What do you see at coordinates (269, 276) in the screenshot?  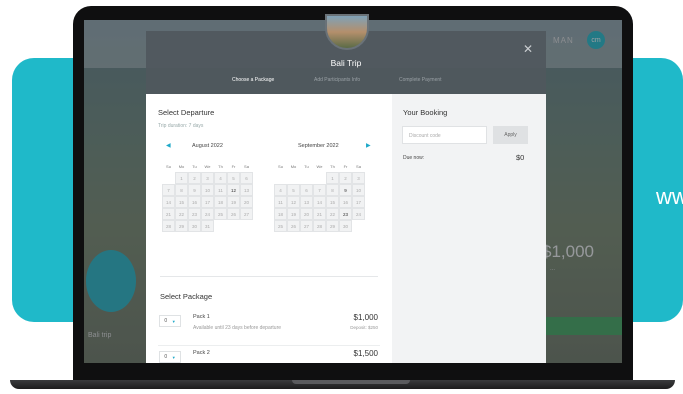 I see `section-divider` at bounding box center [269, 276].